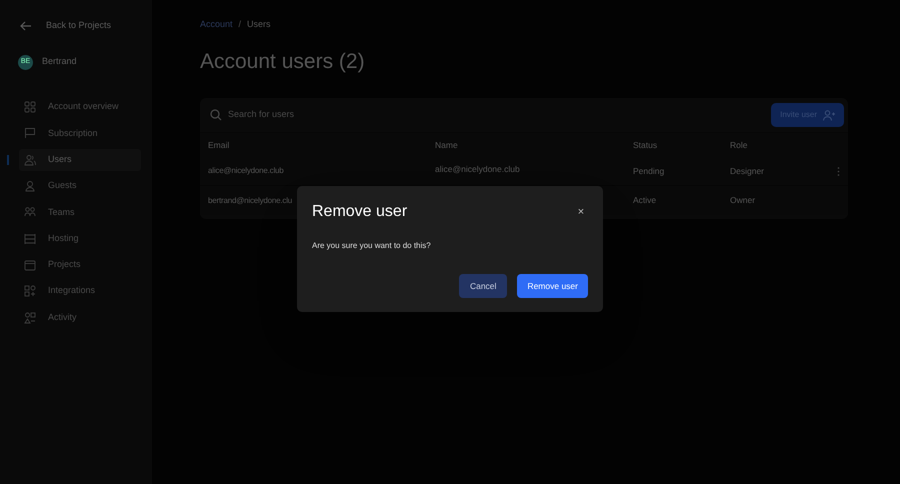  Describe the element at coordinates (80, 159) in the screenshot. I see `sidebar-item: Users` at that location.